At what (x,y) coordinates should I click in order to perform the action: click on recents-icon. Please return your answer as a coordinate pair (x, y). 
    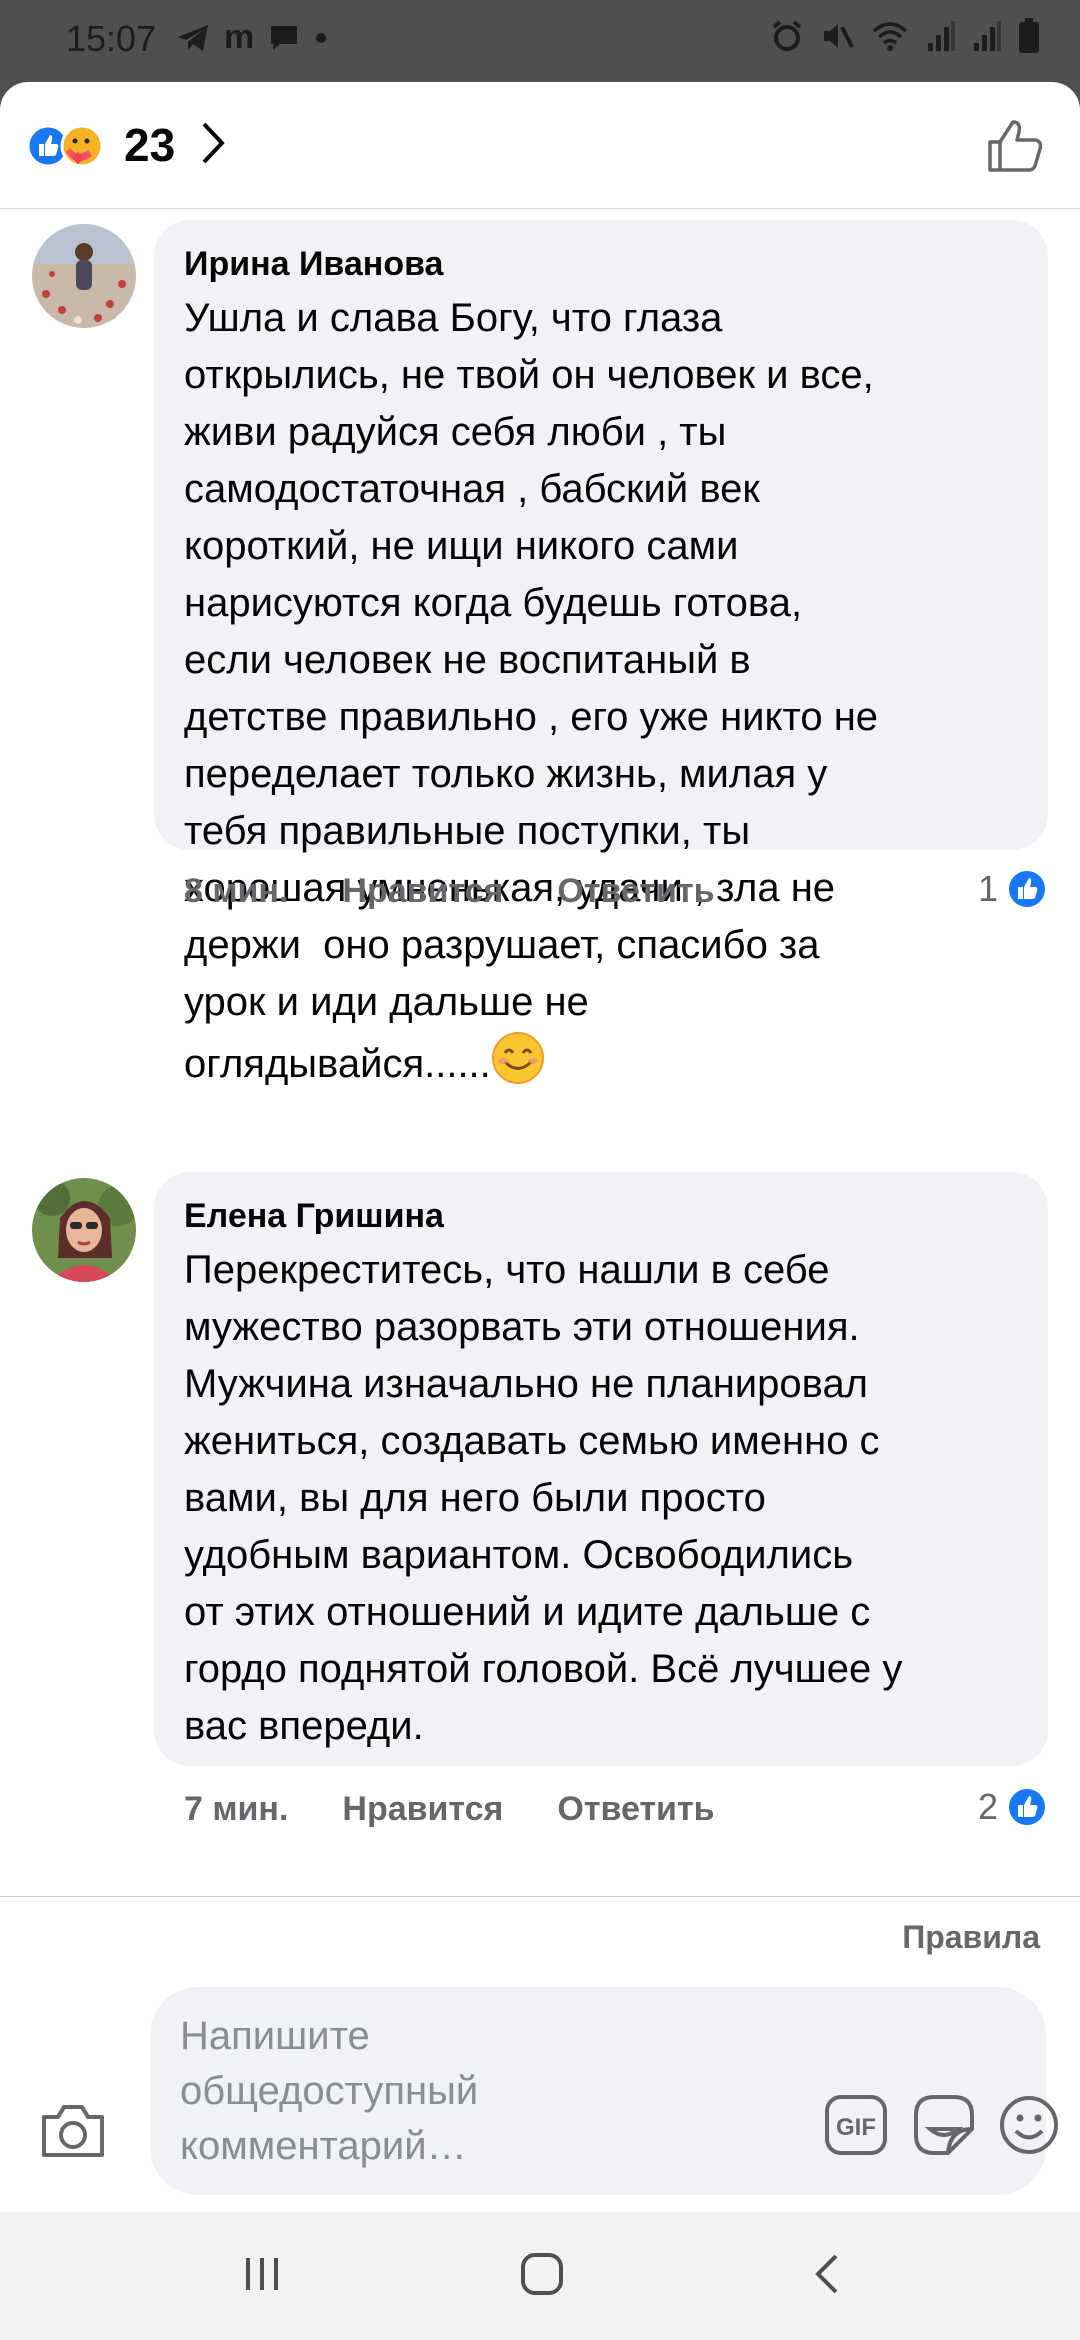
    Looking at the image, I should click on (262, 2274).